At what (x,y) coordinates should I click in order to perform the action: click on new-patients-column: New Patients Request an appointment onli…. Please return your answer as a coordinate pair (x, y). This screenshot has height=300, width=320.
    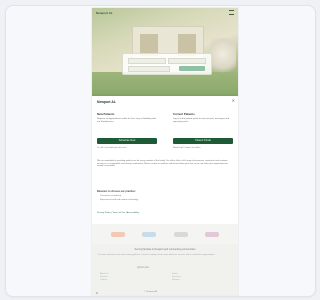
    Looking at the image, I should click on (127, 118).